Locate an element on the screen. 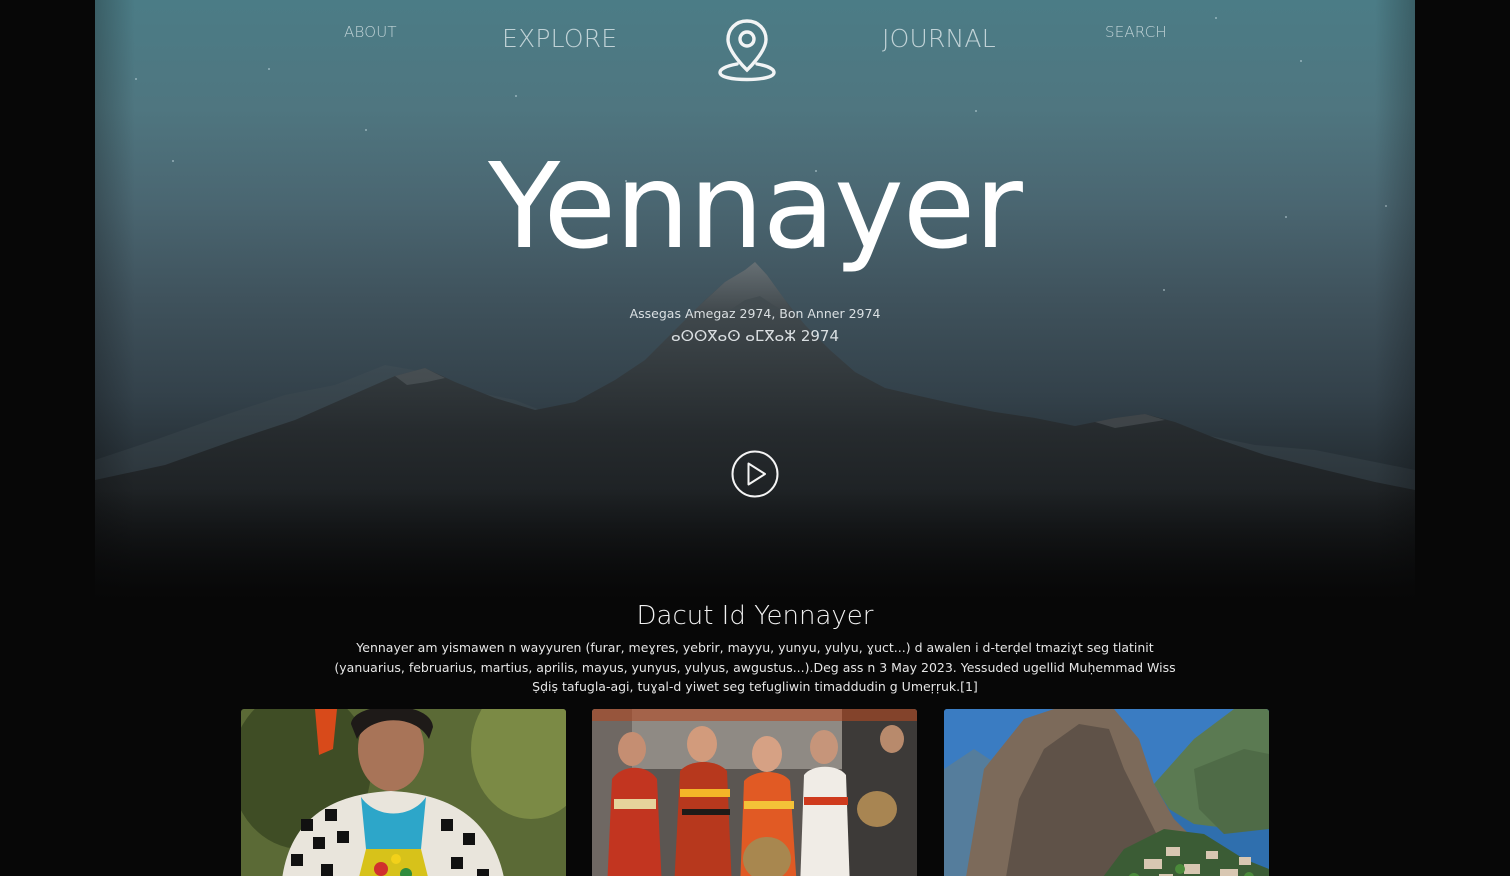 This screenshot has height=876, width=1510. play-icon is located at coordinates (755, 474).